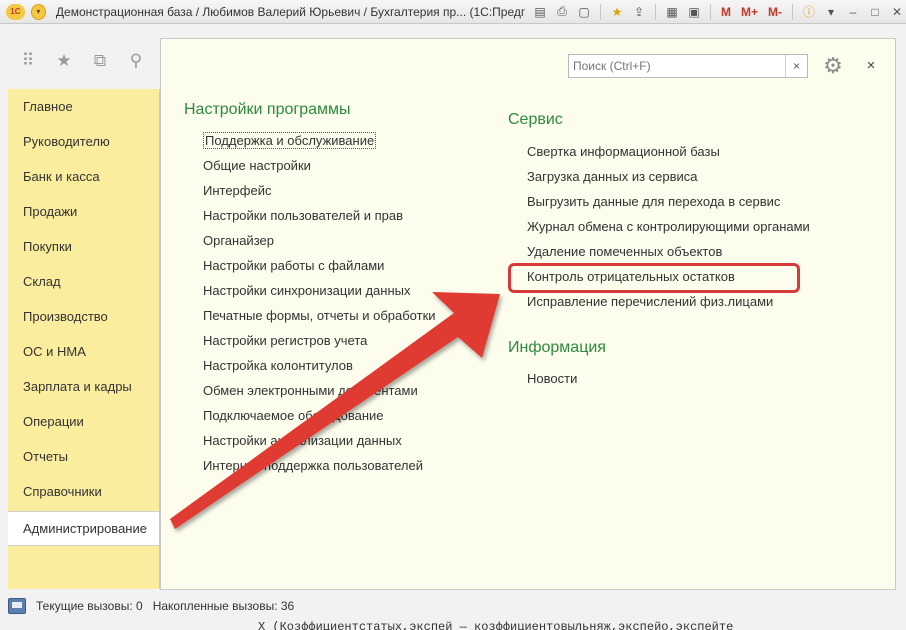 Image resolution: width=906 pixels, height=630 pixels. What do you see at coordinates (83, 351) in the screenshot?
I see `section-item: ОС и НМА` at bounding box center [83, 351].